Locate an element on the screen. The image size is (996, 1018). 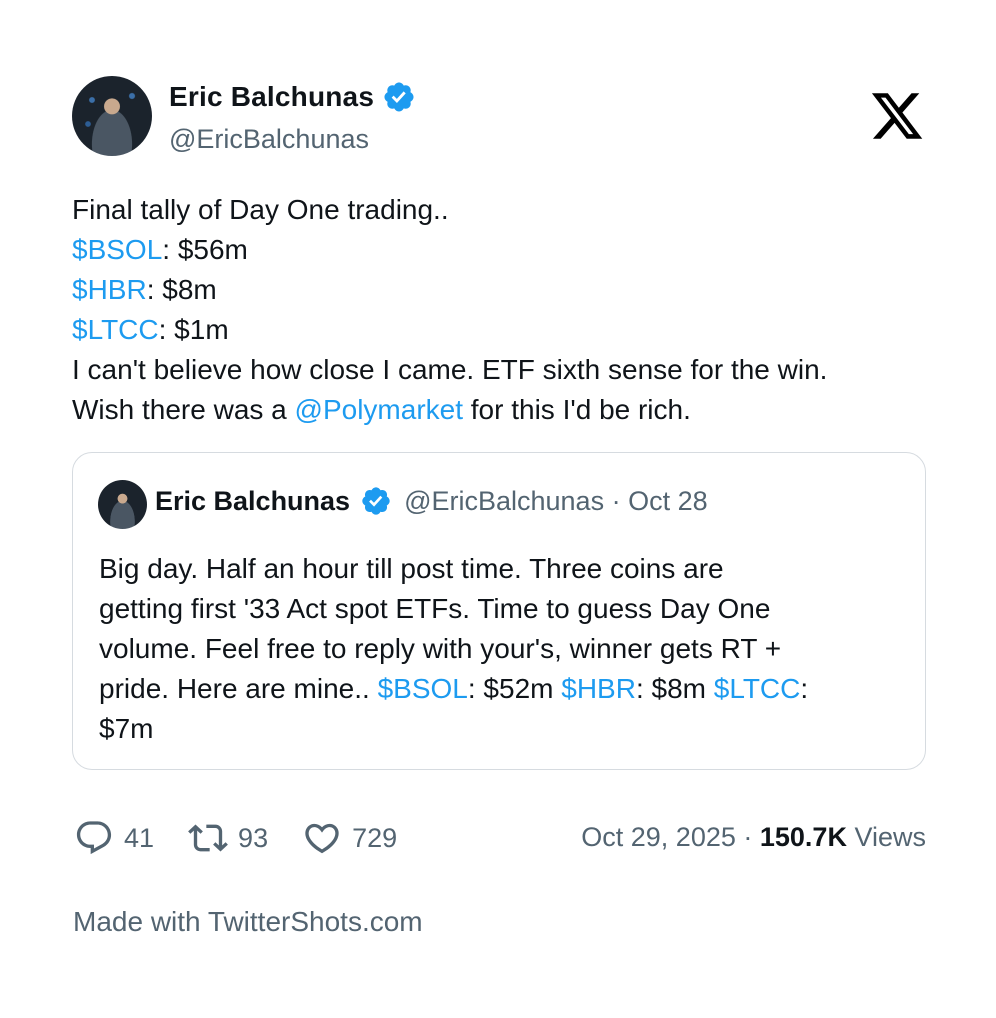
like-count: 729 is located at coordinates (375, 837).